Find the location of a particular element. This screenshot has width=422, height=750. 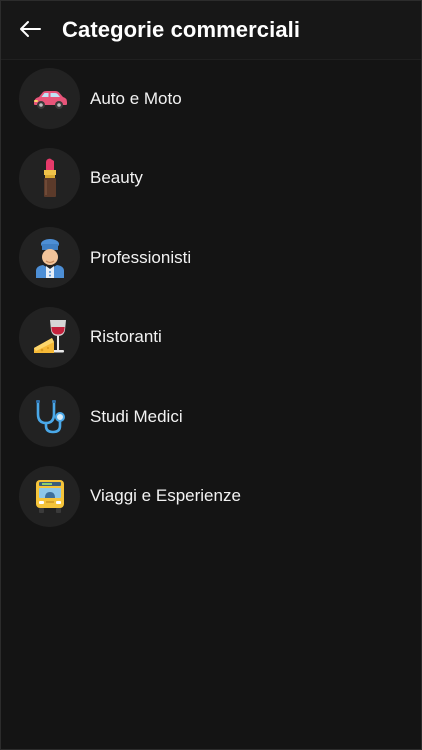

app-header: Categorie commerciali is located at coordinates (211, 30).